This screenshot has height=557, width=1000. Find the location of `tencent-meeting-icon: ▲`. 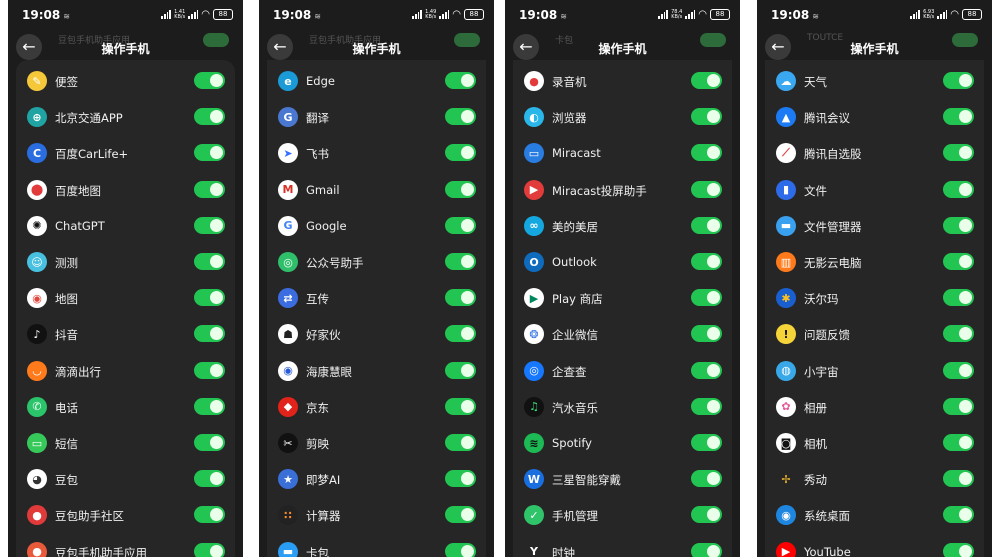

tencent-meeting-icon: ▲ is located at coordinates (786, 117).